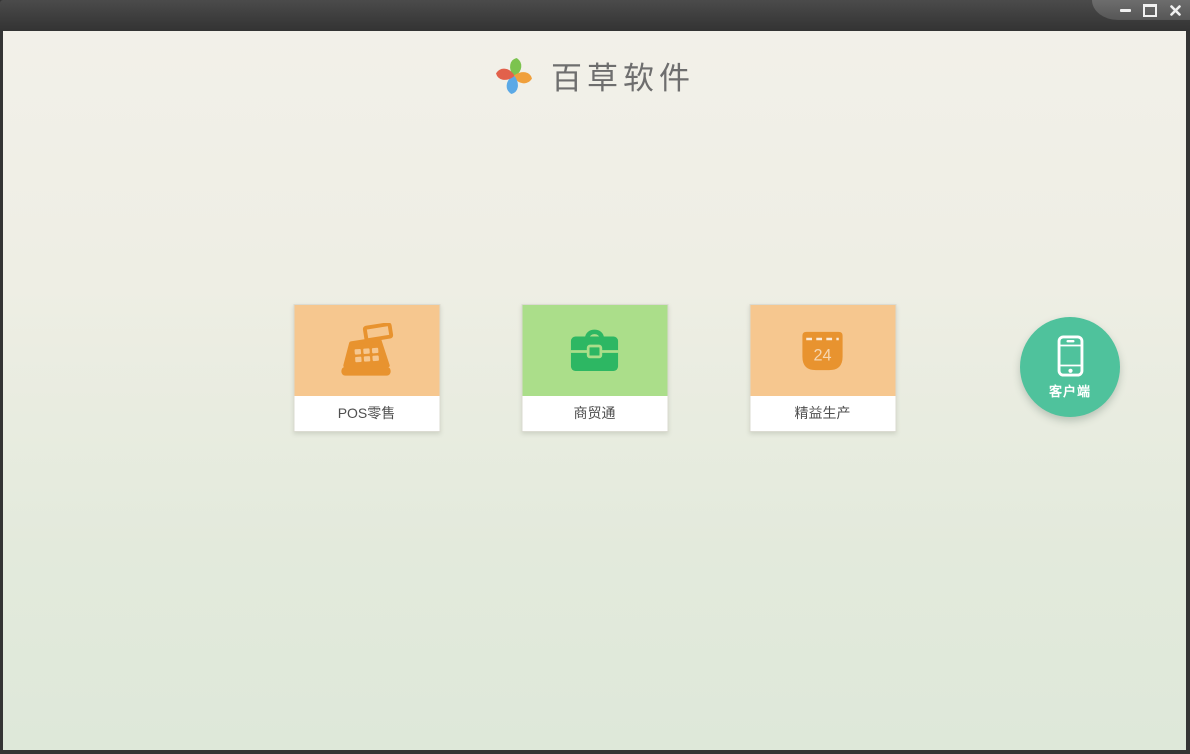  I want to click on product-tile-lean: 24, so click(822, 350).